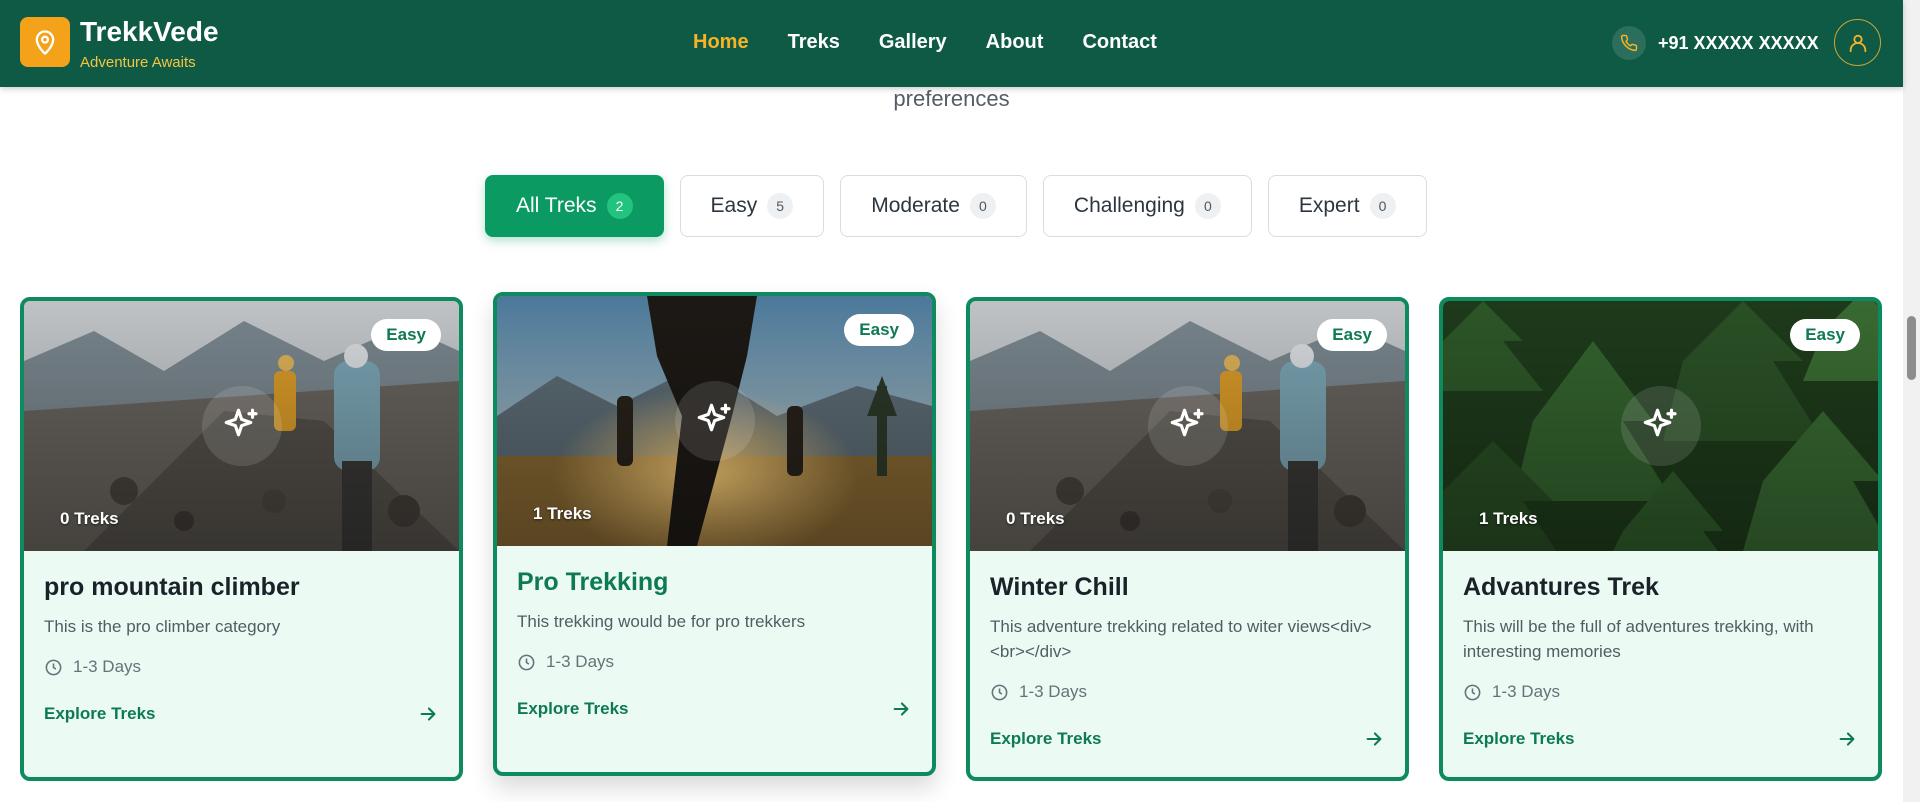 This screenshot has height=802, width=1920. Describe the element at coordinates (1329, 205) in the screenshot. I see `filter-label: Expert` at that location.